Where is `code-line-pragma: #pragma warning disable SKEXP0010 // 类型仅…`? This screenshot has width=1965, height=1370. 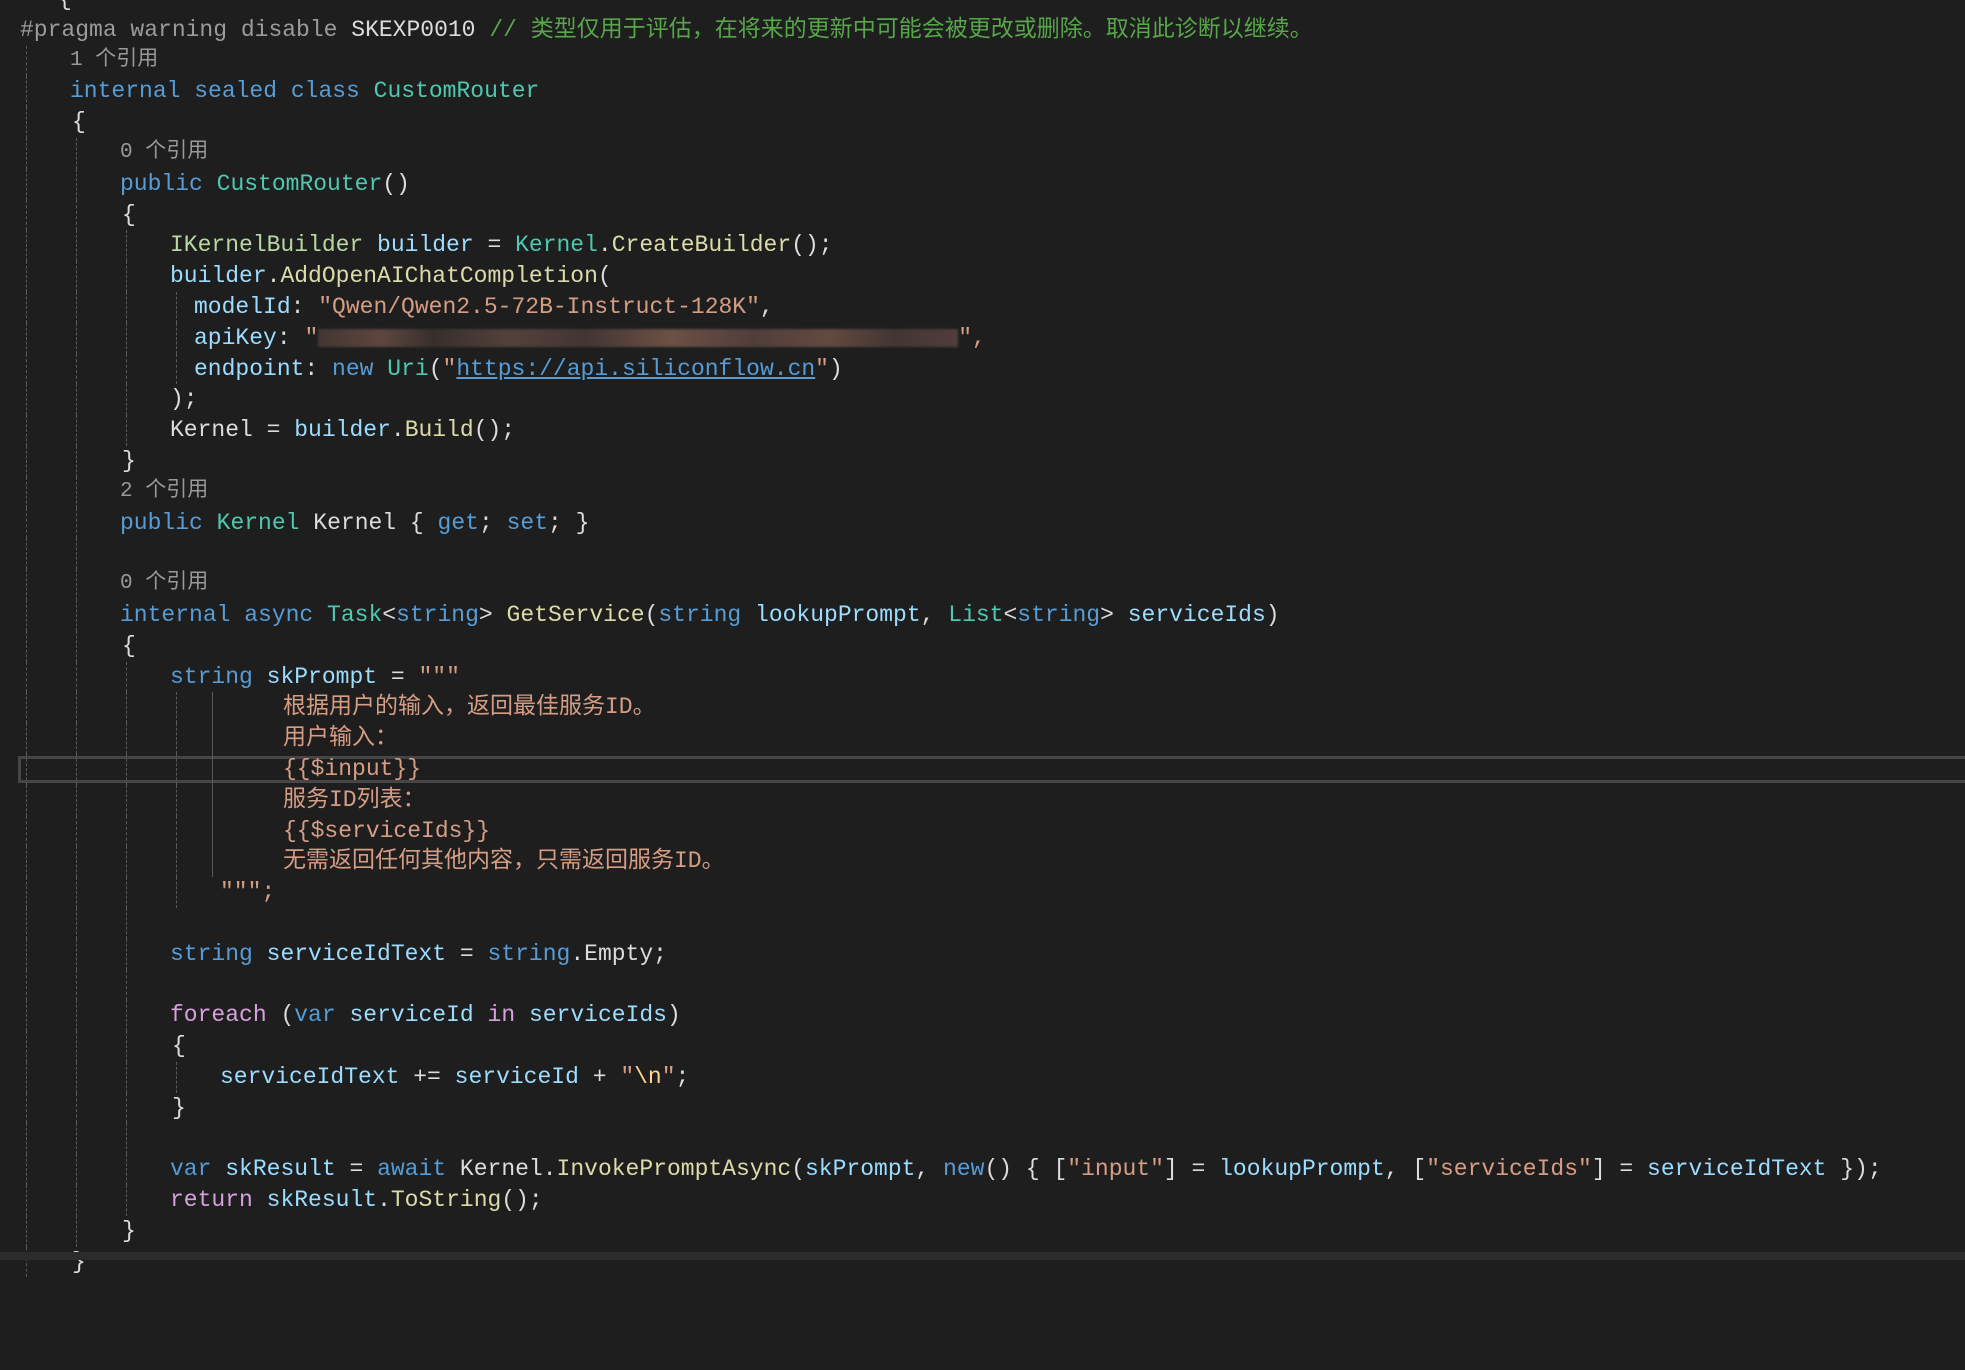 code-line-pragma: #pragma warning disable SKEXP0010 // 类型仅… is located at coordinates (982, 30).